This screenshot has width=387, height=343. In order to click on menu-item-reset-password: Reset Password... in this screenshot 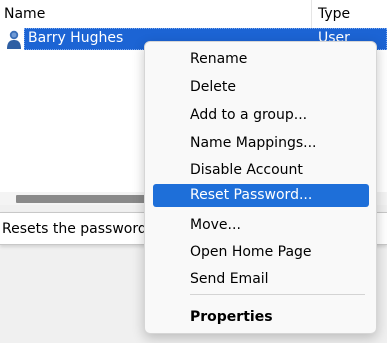, I will do `click(261, 195)`.